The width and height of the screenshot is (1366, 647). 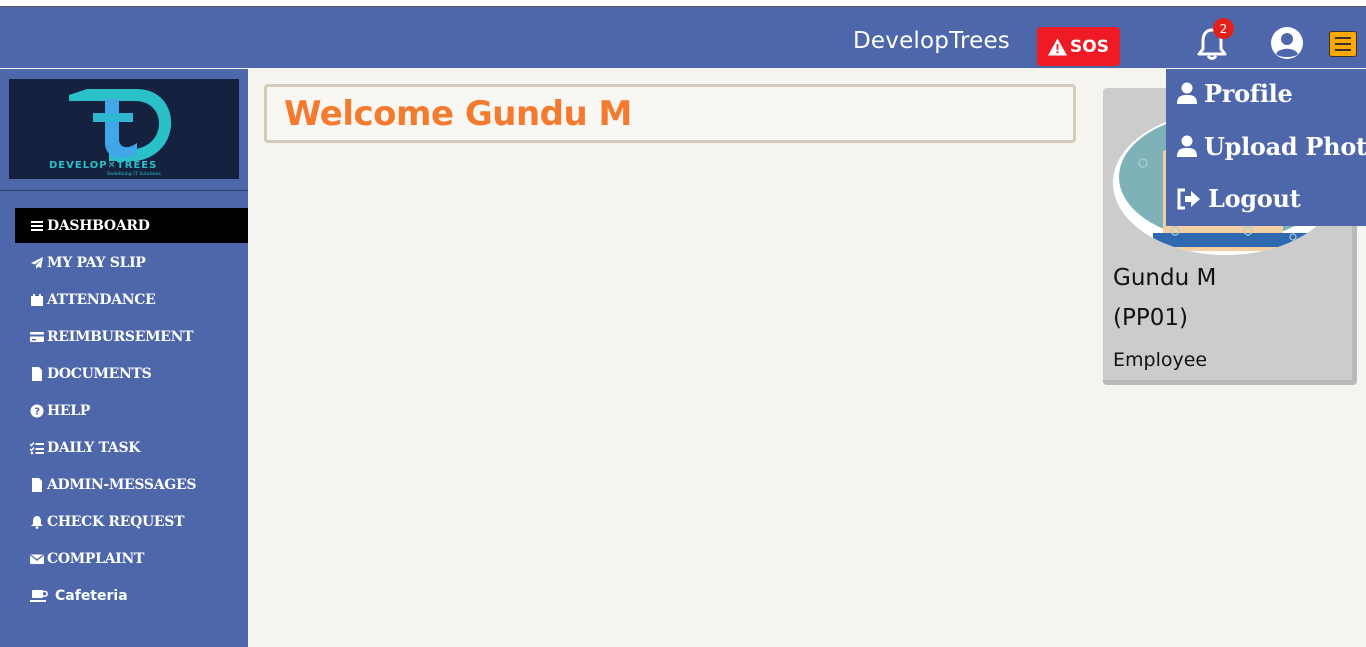 What do you see at coordinates (1058, 46) in the screenshot?
I see `warning-icon` at bounding box center [1058, 46].